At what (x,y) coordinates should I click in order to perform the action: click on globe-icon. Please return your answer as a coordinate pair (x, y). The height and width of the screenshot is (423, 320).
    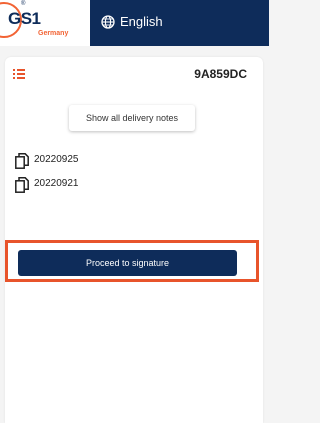
    Looking at the image, I should click on (108, 22).